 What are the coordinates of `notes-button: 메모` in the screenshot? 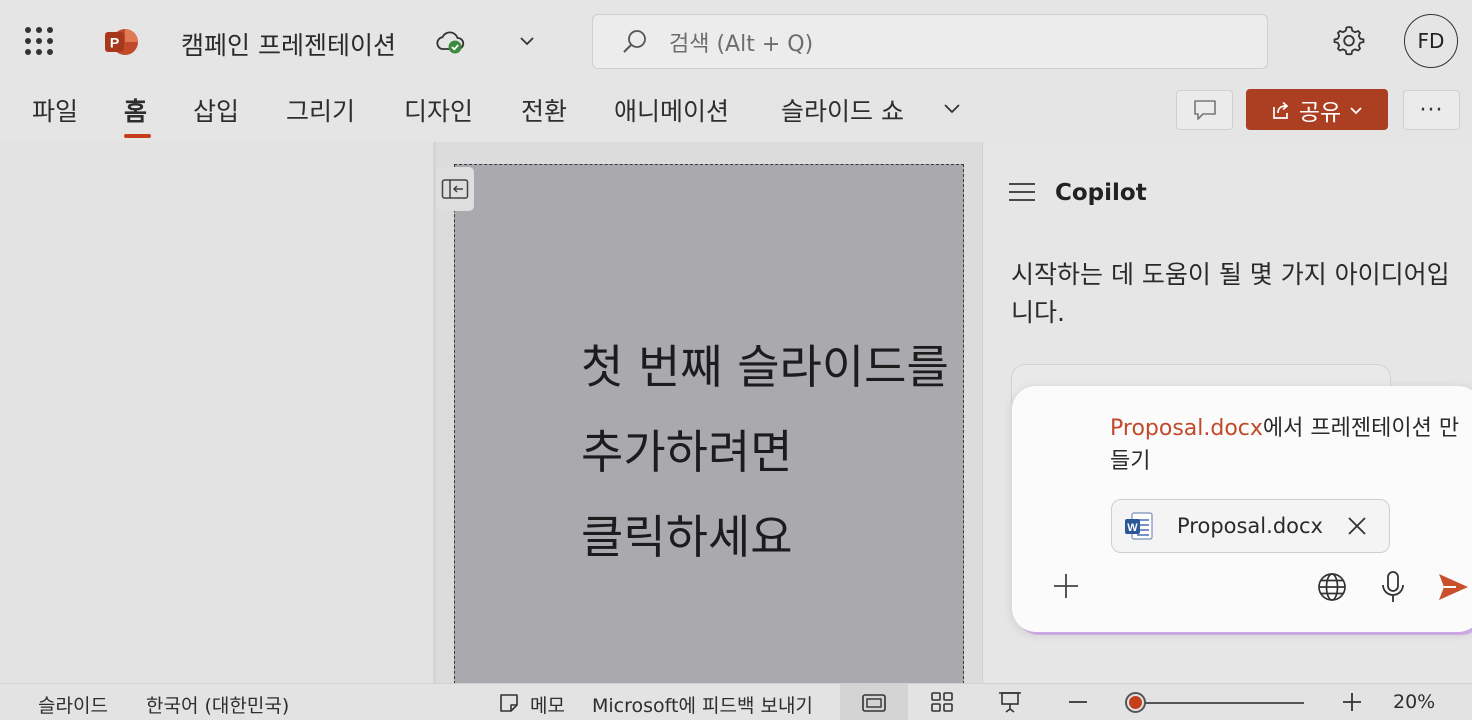 It's located at (547, 704).